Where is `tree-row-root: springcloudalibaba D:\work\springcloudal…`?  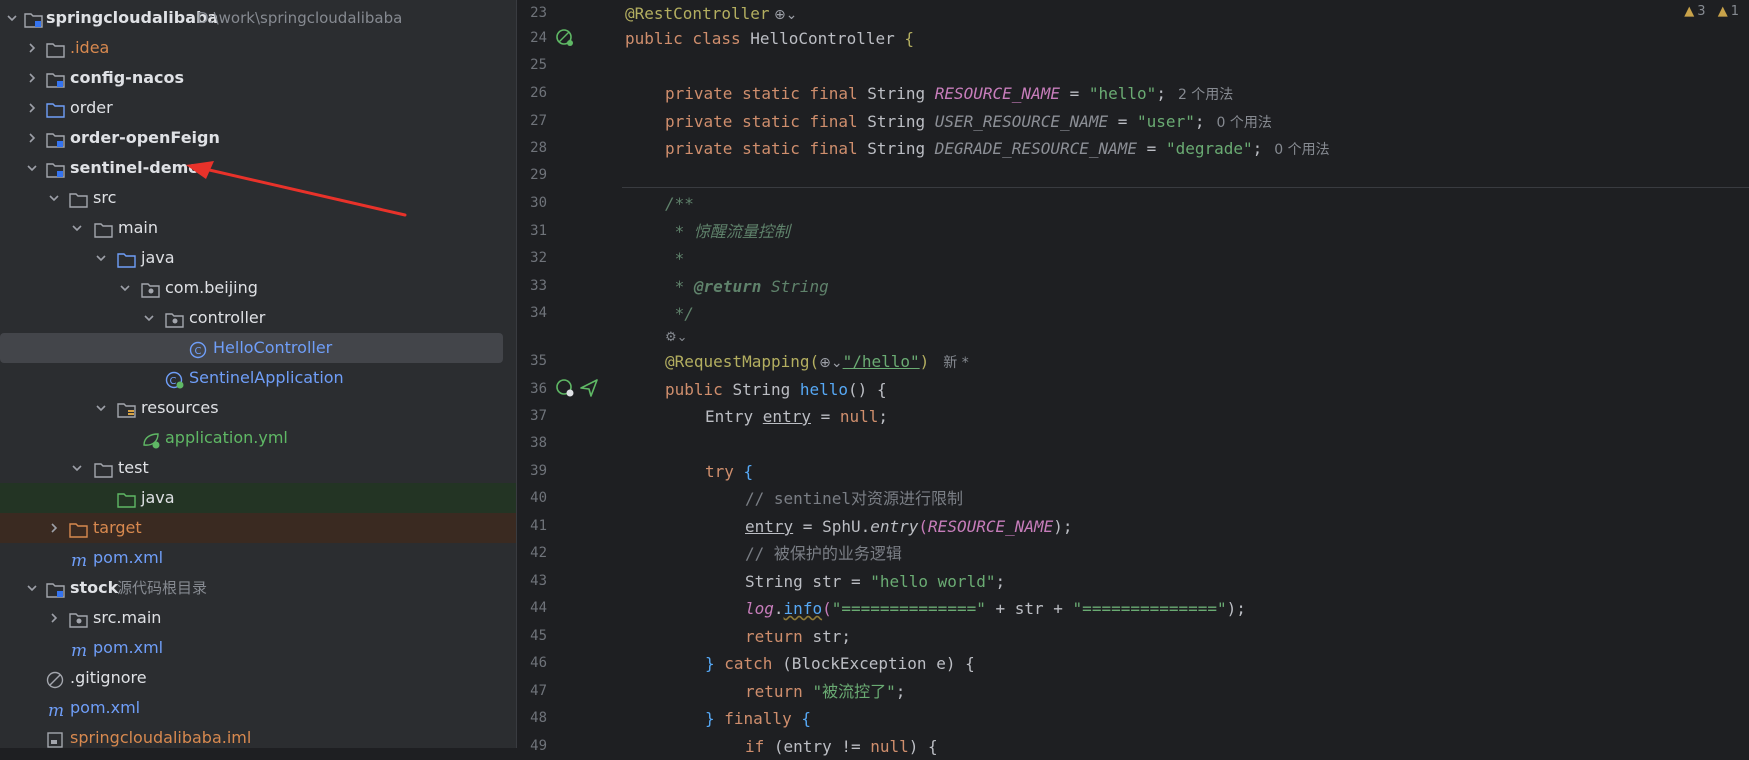 tree-row-root: springcloudalibaba D:\work\springcloudal… is located at coordinates (258, 18).